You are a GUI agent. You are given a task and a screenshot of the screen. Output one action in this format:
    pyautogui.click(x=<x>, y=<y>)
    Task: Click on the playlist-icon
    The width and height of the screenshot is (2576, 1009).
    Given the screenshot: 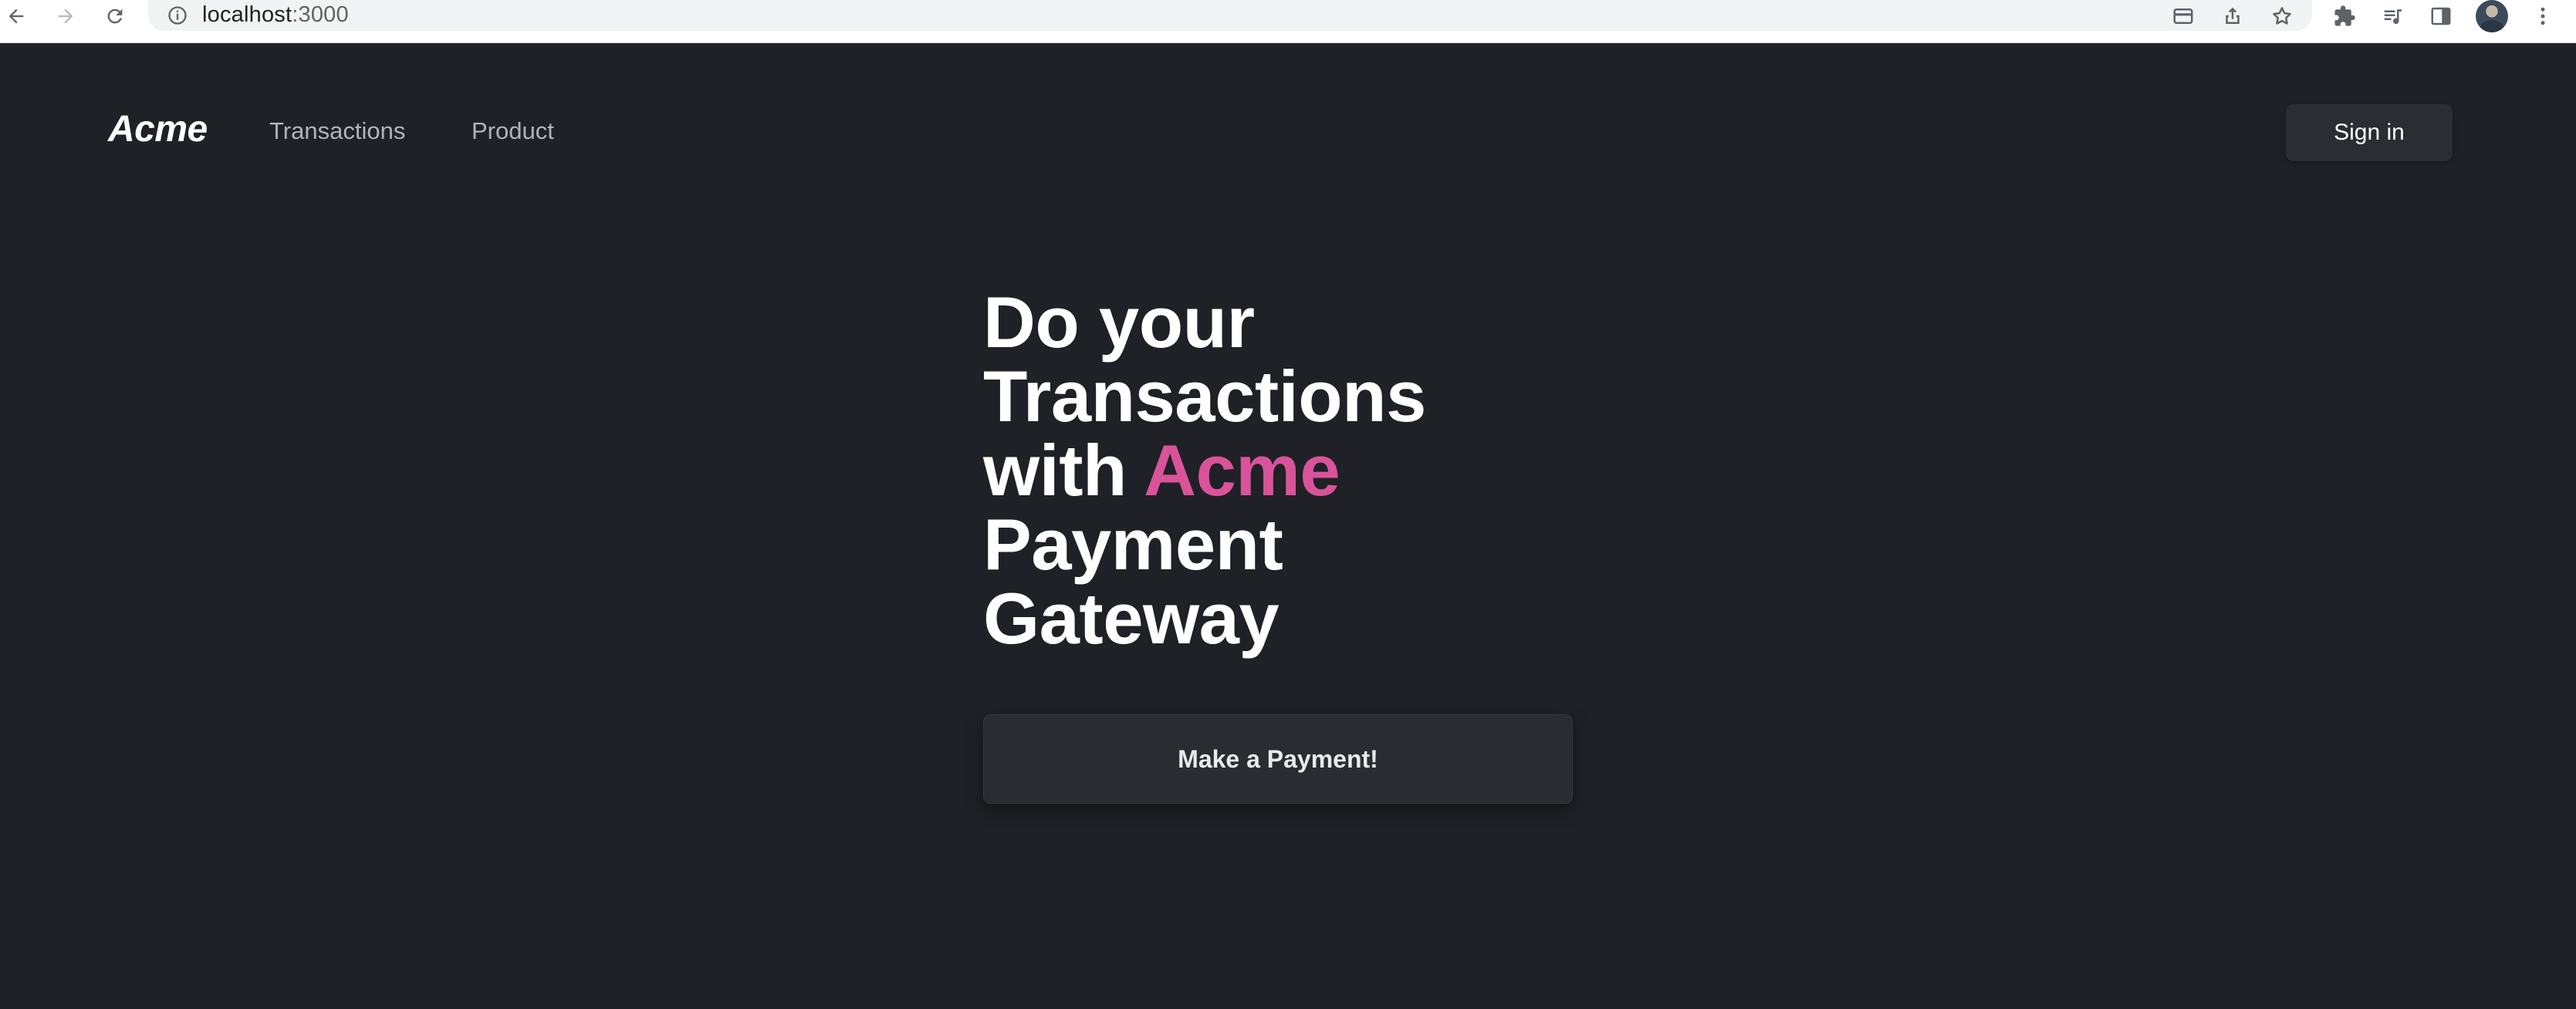 What is the action you would take?
    pyautogui.click(x=2393, y=17)
    